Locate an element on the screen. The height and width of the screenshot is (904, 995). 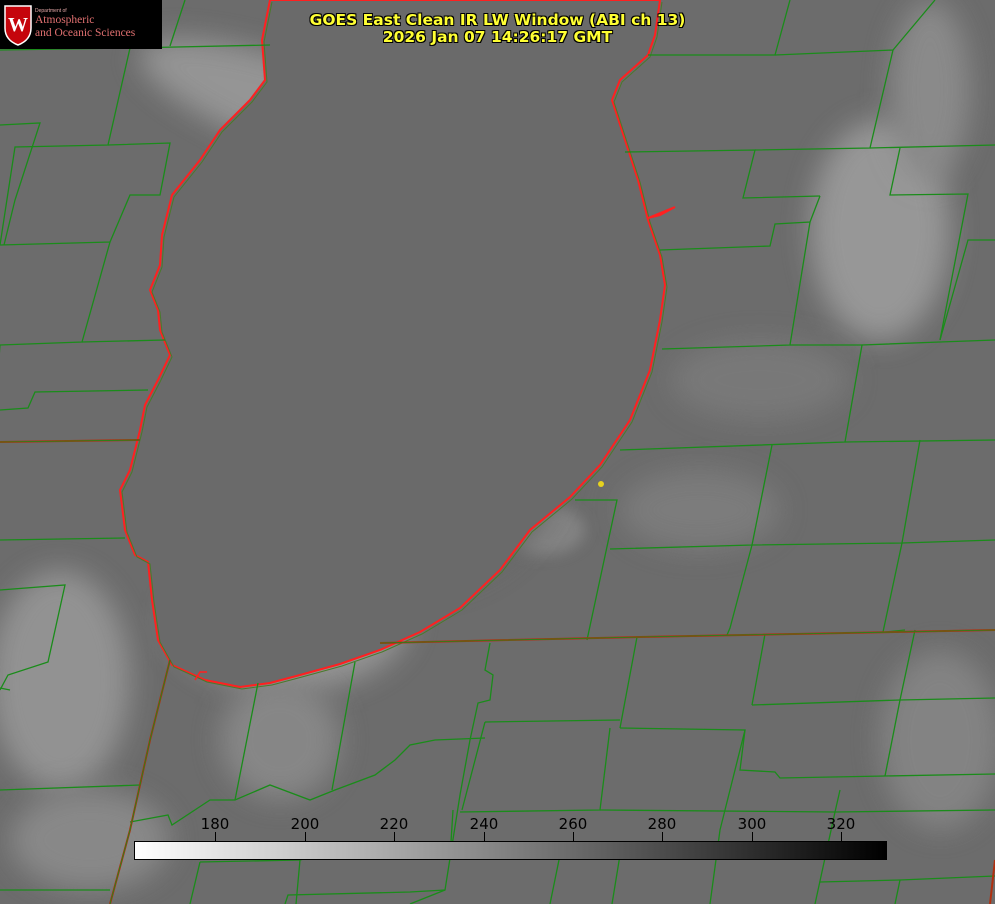
colorbar-tick-label: 280 is located at coordinates (662, 824).